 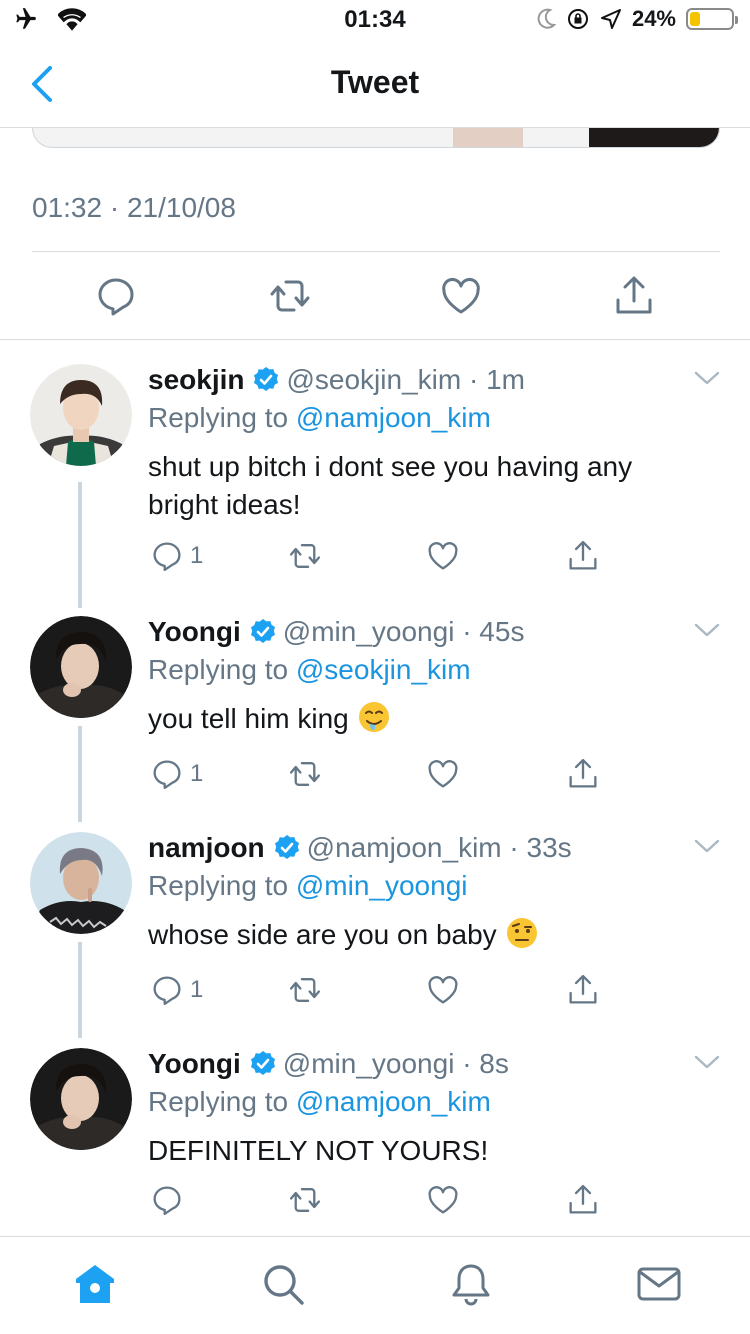 I want to click on search-icon, so click(x=283, y=1284).